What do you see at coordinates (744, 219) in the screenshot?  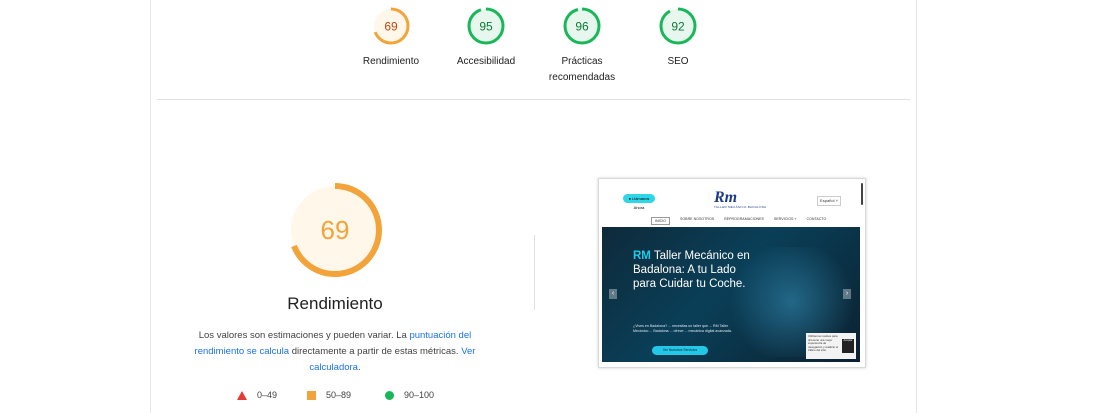 I see `site-nav-item: REPROGRAMACIONES` at bounding box center [744, 219].